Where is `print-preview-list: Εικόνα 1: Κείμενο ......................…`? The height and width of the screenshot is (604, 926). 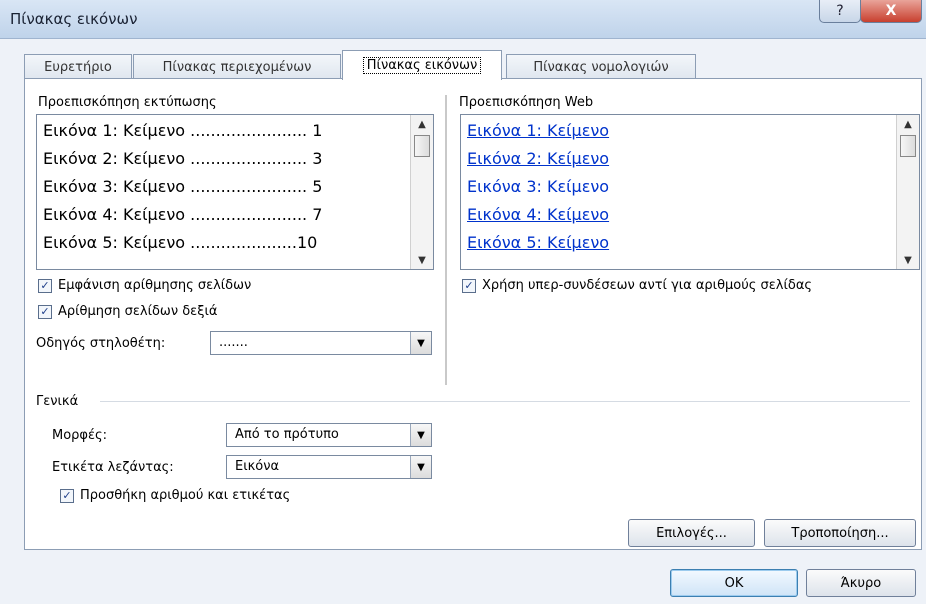
print-preview-list: Εικόνα 1: Κείμενο ......................… is located at coordinates (235, 192).